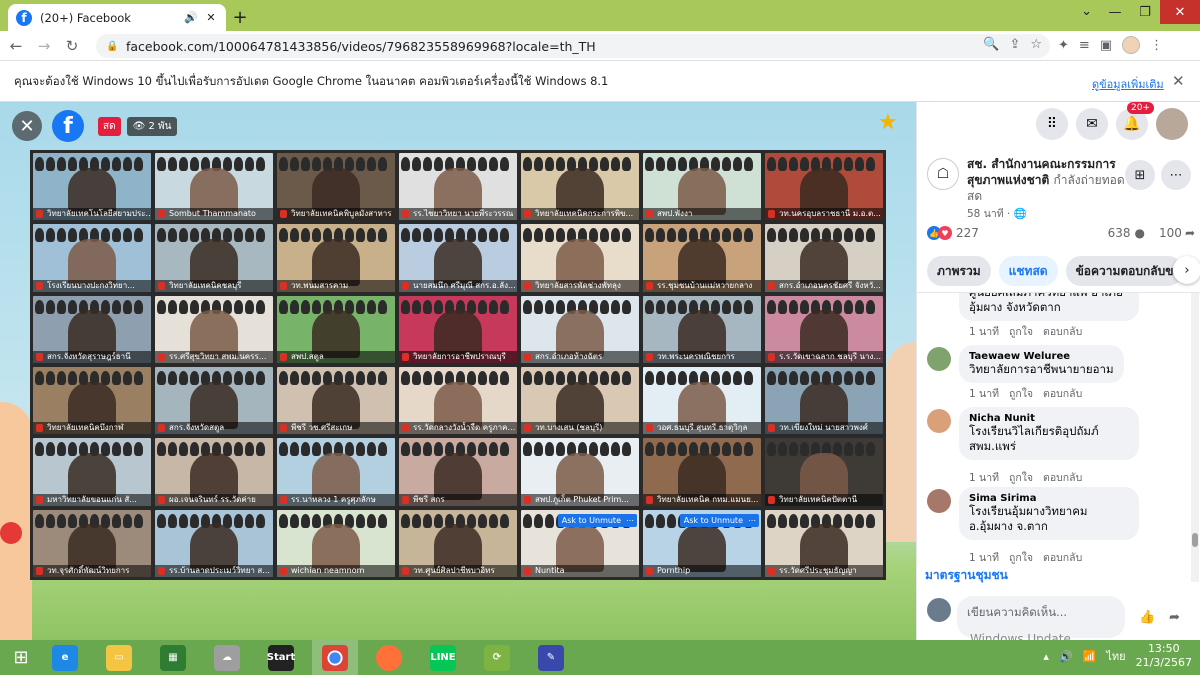  I want to click on taskbar-store: ▦, so click(173, 657).